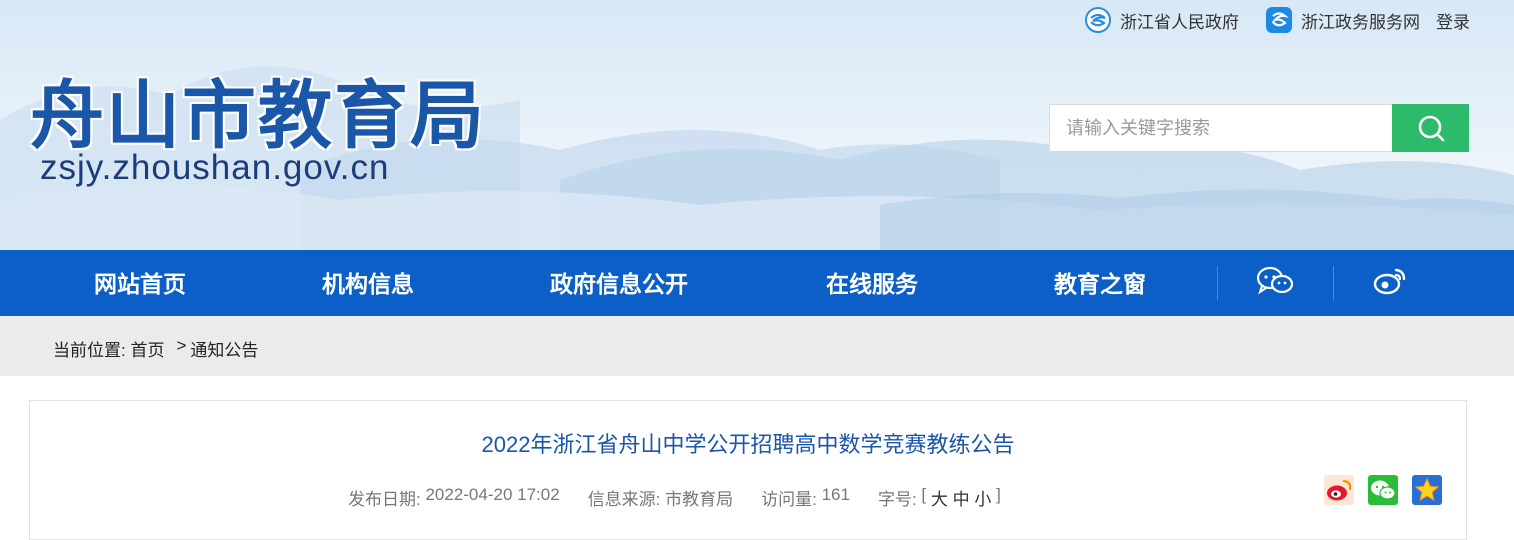 This screenshot has width=1514, height=540. Describe the element at coordinates (748, 444) in the screenshot. I see `article-title: 2022年浙江省舟山中学公开招聘高中数学竞赛教练公告` at that location.